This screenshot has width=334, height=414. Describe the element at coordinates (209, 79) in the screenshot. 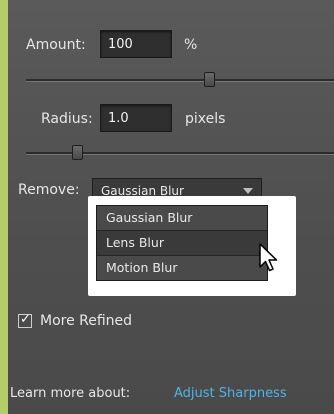

I see `amount-slider-thumb` at that location.